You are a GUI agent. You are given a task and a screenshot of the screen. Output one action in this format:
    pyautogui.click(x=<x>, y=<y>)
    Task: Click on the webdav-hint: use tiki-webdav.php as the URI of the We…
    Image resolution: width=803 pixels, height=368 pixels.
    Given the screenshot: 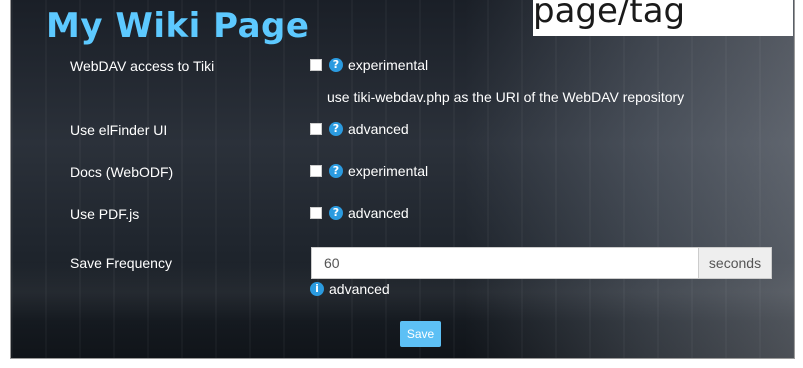 What is the action you would take?
    pyautogui.click(x=506, y=97)
    